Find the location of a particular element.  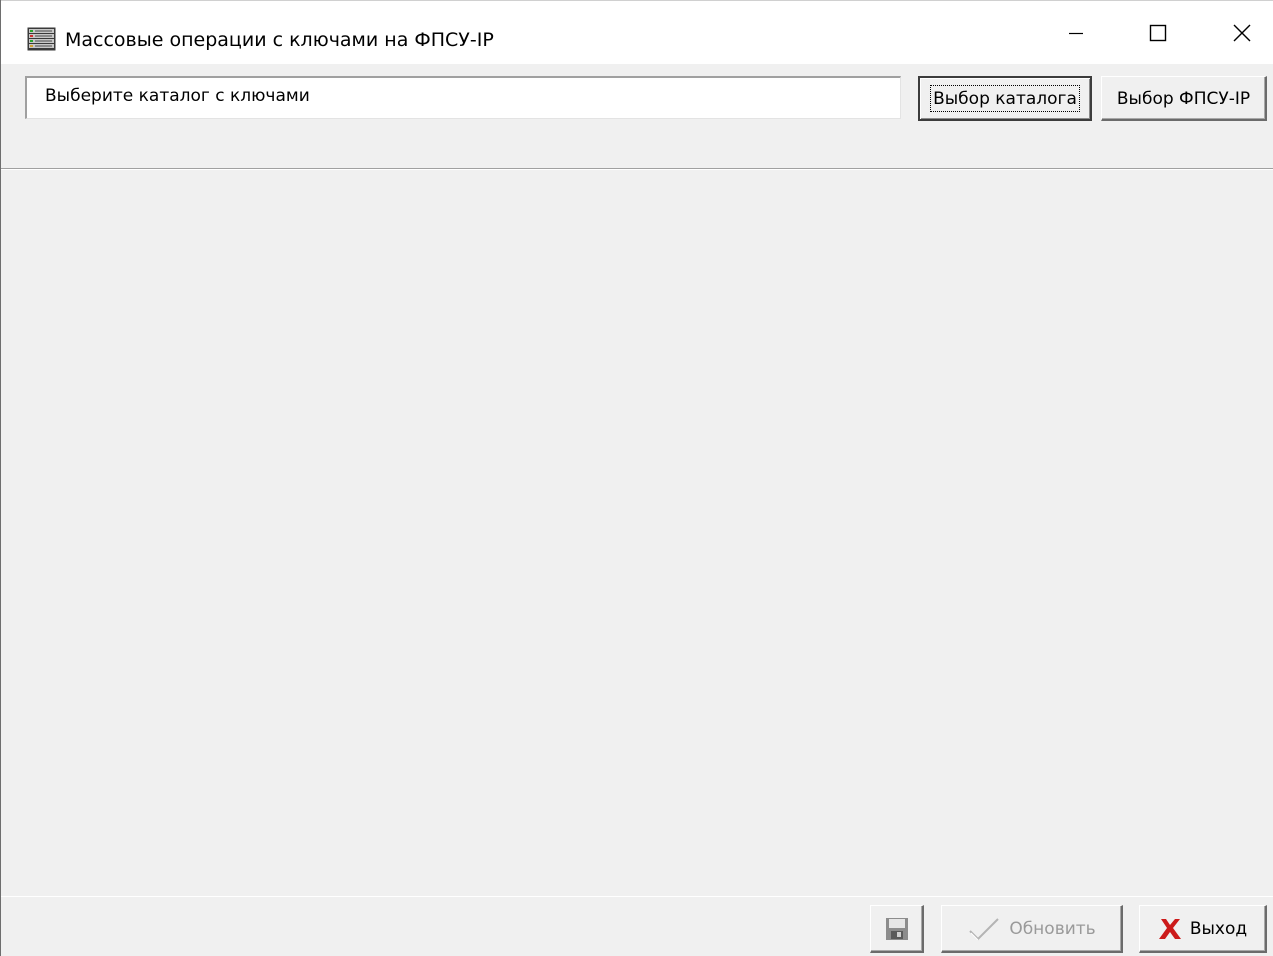

exit-button: Выход is located at coordinates (1203, 929).